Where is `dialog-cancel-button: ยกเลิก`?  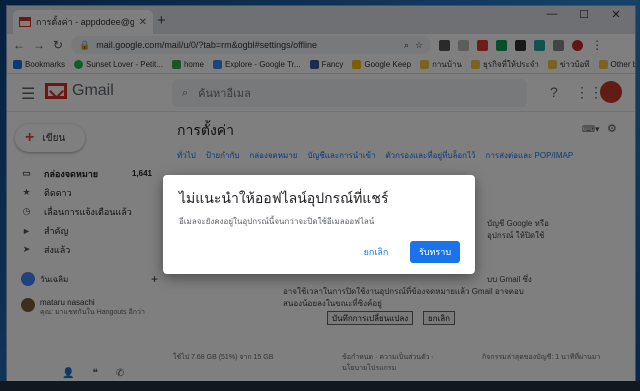 dialog-cancel-button: ยกเลิก is located at coordinates (376, 252).